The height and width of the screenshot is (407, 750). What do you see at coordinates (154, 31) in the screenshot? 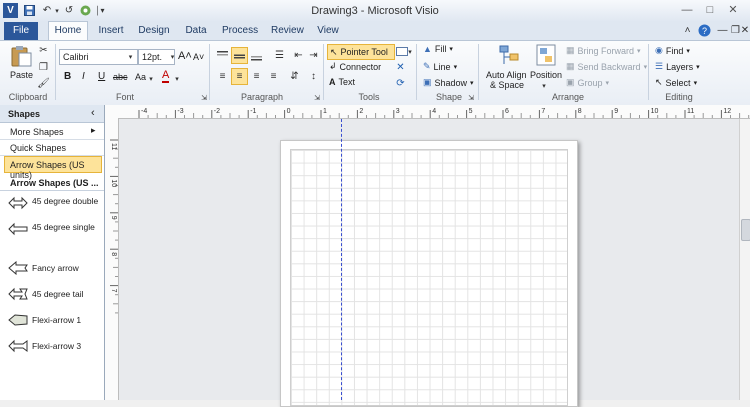
I see `tab-design: Design` at bounding box center [154, 31].